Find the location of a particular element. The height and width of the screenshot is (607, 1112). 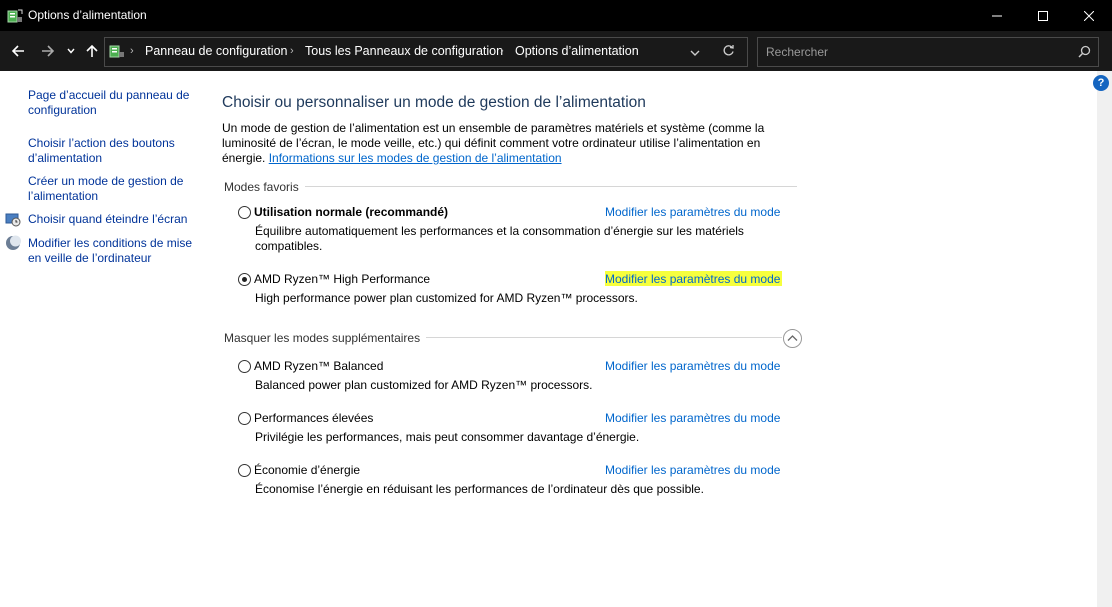

highlighted-link-text: Modifier les paramètres du mode is located at coordinates (694, 278).